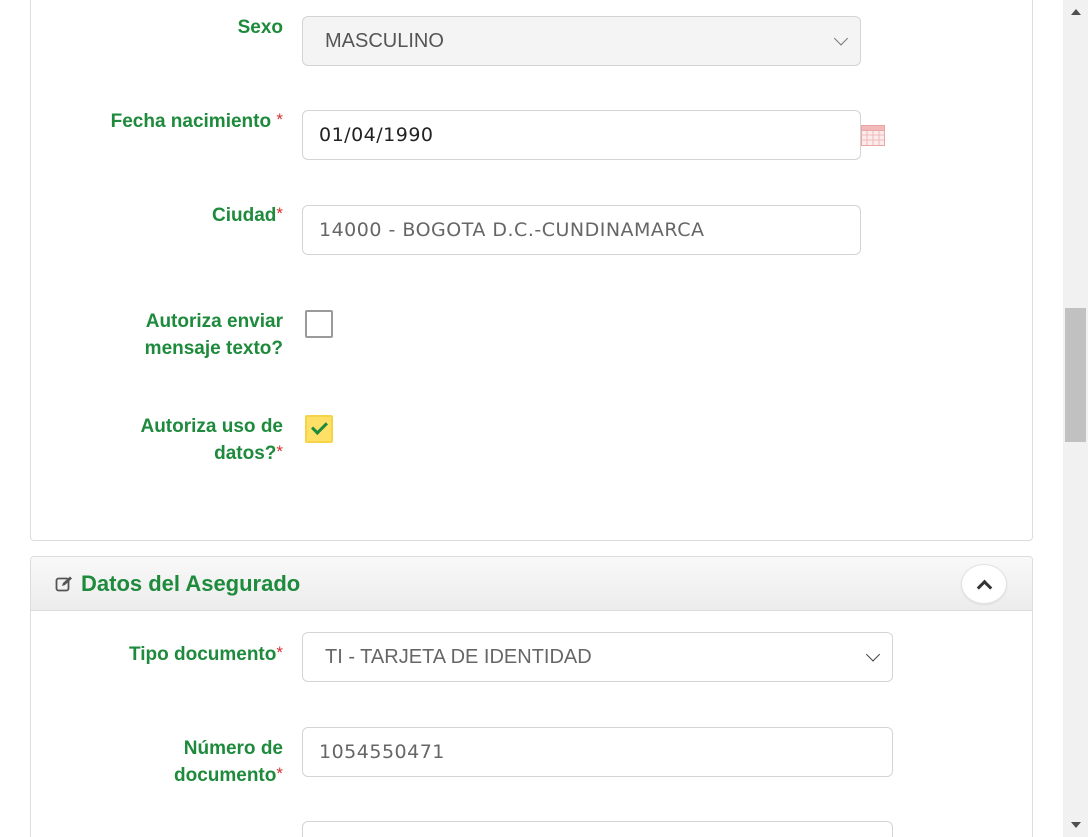 This screenshot has width=1088, height=837. Describe the element at coordinates (382, 752) in the screenshot. I see `numero-documento-value: 1054550471` at that location.